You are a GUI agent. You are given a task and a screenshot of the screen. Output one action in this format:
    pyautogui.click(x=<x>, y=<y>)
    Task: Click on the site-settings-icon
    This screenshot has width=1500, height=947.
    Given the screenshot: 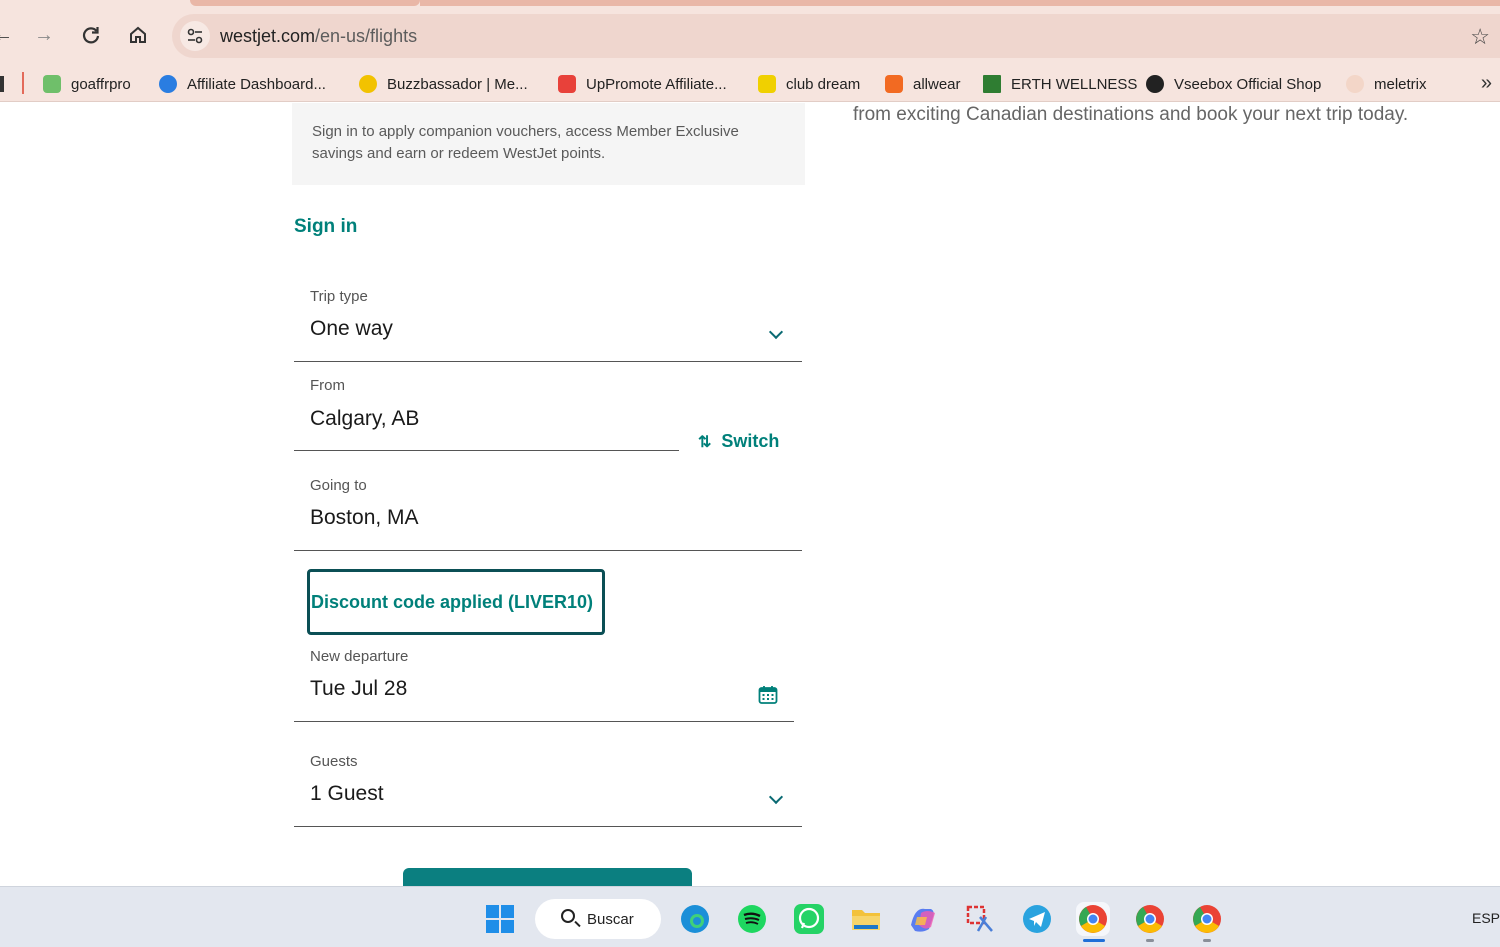 What is the action you would take?
    pyautogui.click(x=195, y=36)
    